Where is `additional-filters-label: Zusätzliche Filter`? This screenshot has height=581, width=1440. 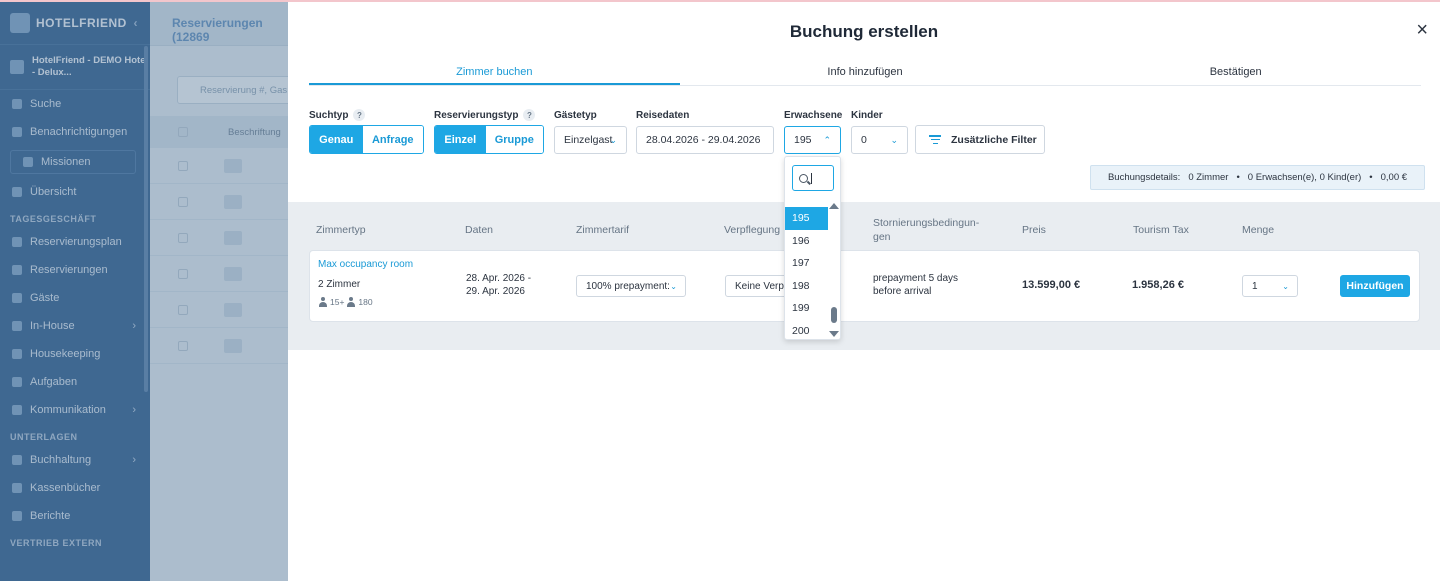
additional-filters-label: Zusätzliche Filter is located at coordinates (994, 139).